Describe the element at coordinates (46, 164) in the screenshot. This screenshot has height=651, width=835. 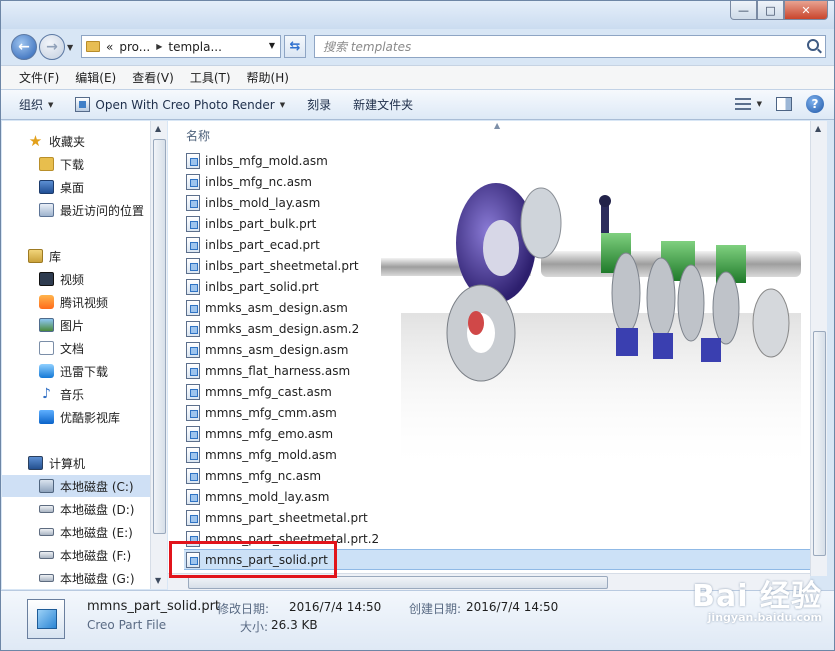
I see `downloads-folder-icon` at that location.